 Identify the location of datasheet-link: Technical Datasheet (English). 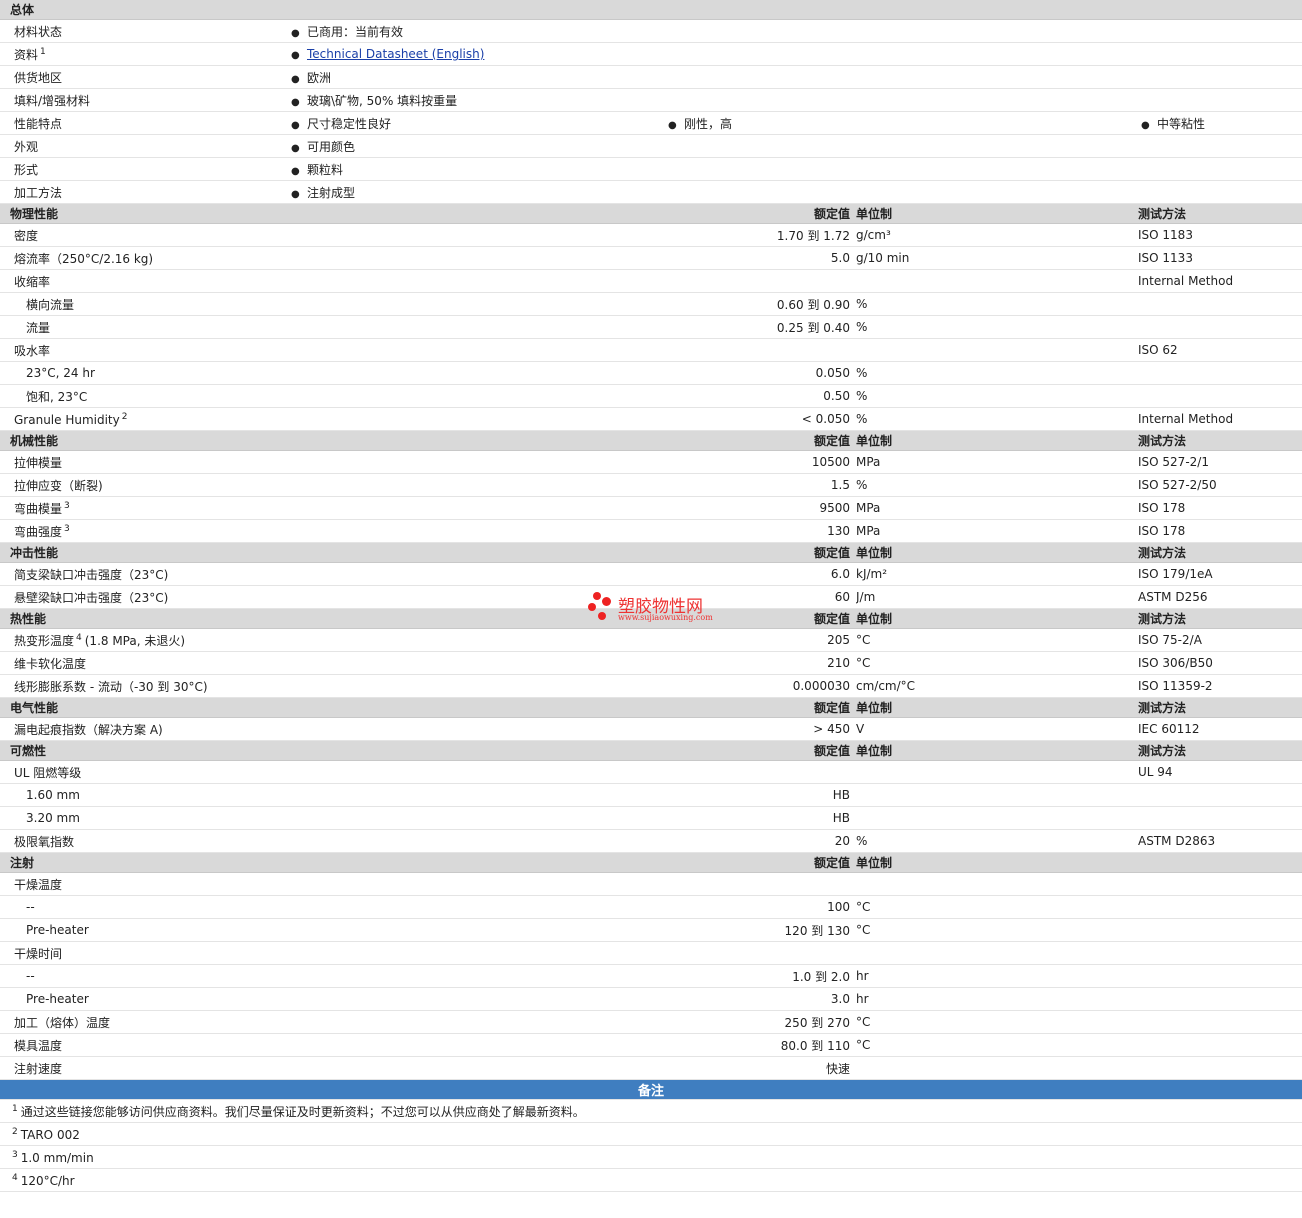
(395, 54).